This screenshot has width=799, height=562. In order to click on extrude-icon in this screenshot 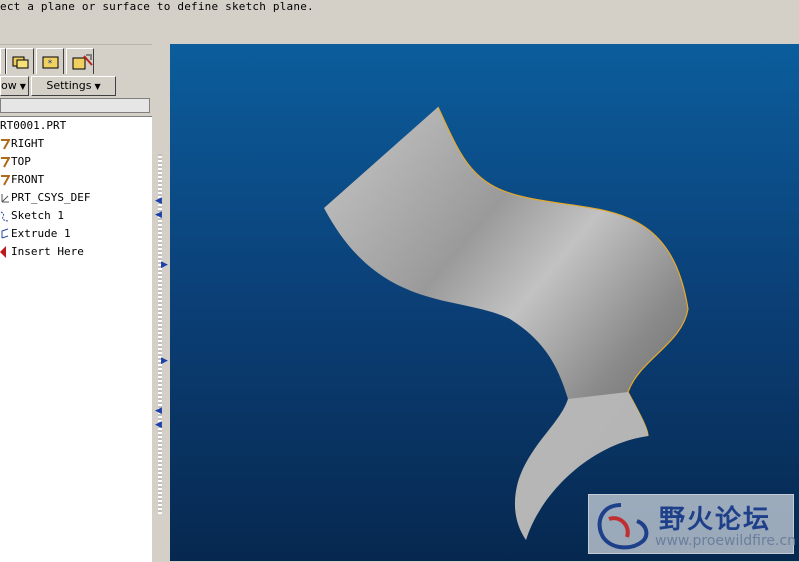, I will do `click(5, 233)`.